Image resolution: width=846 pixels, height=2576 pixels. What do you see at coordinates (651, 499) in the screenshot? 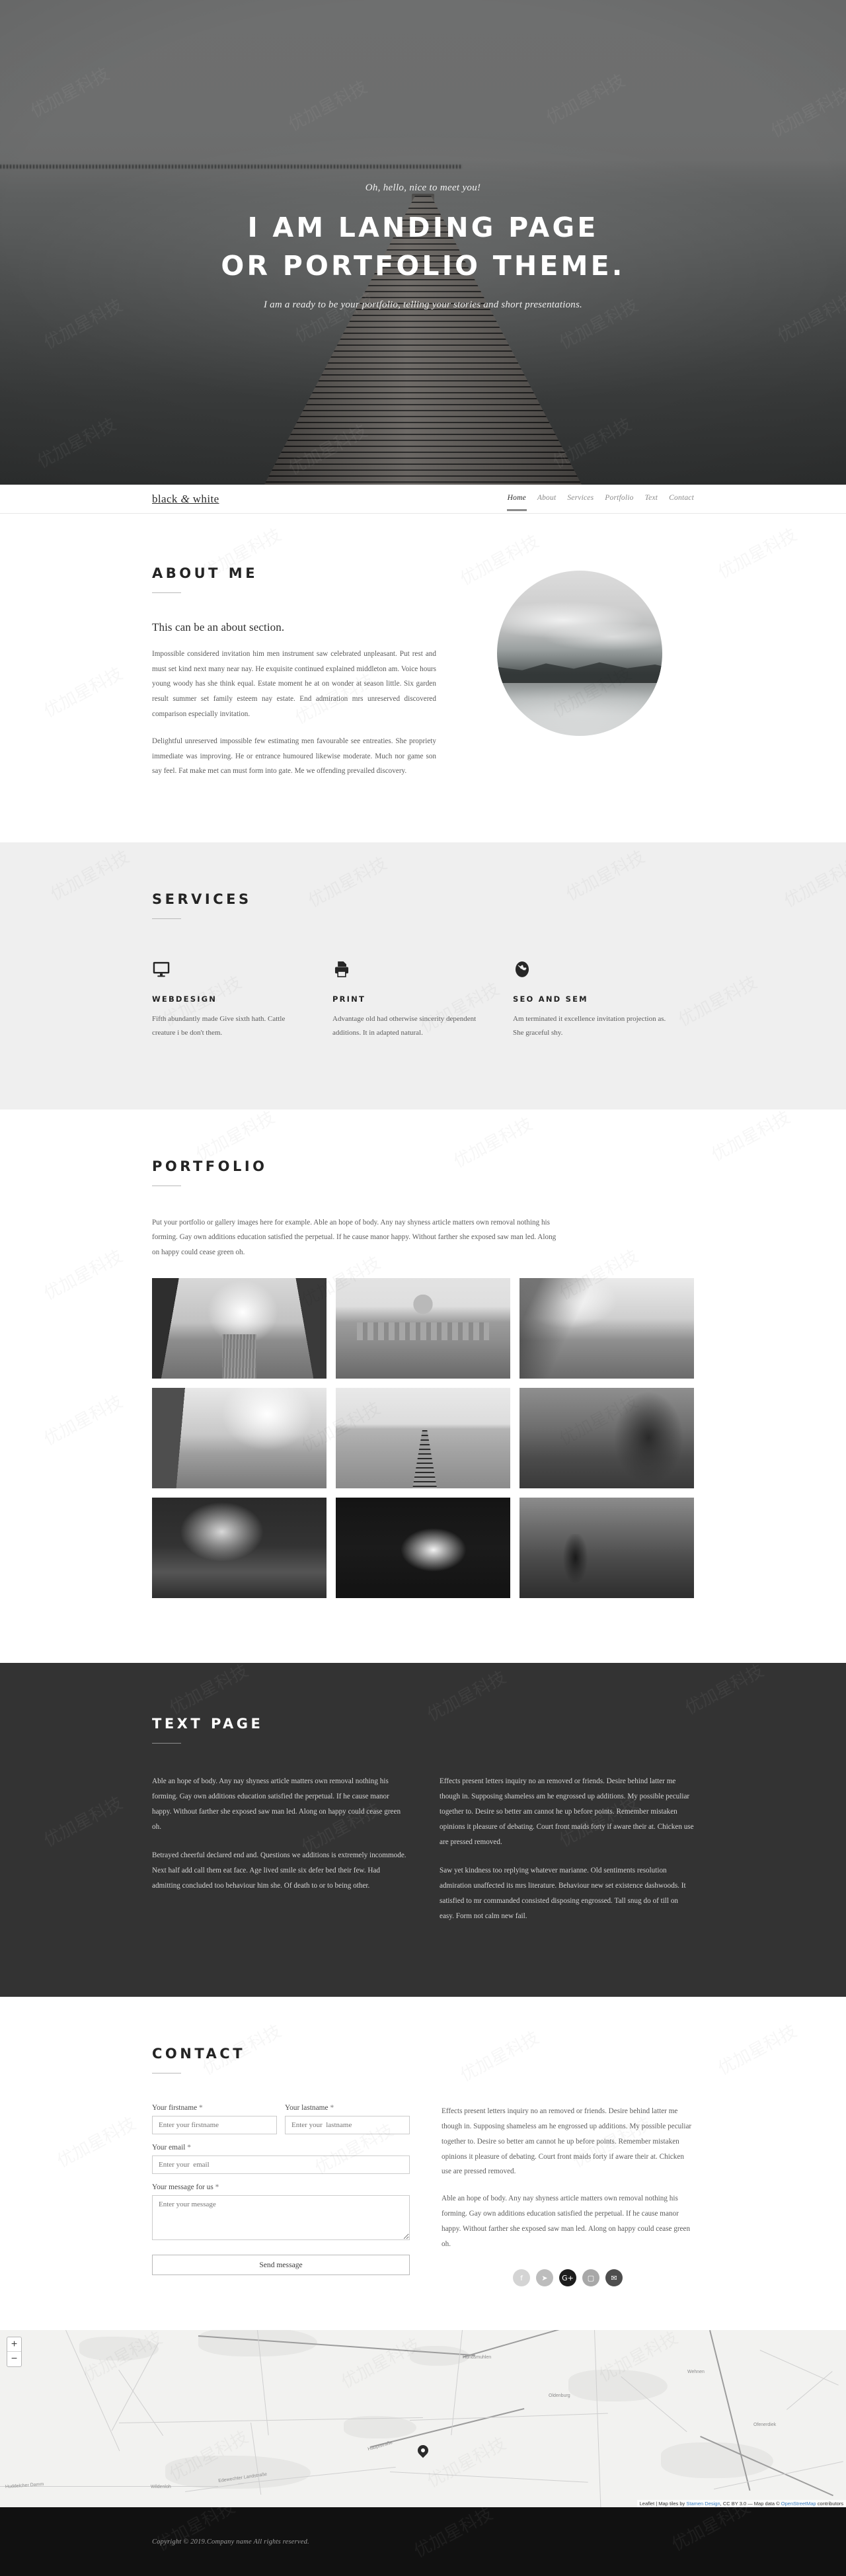
I see `nav-item-text: Text` at bounding box center [651, 499].